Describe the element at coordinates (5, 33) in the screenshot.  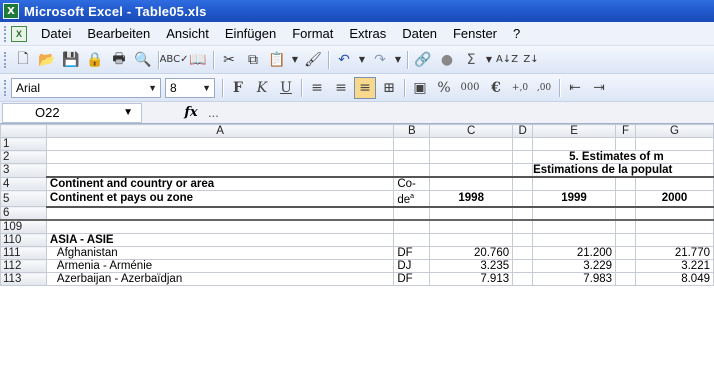
I see `menu-grip-handle` at that location.